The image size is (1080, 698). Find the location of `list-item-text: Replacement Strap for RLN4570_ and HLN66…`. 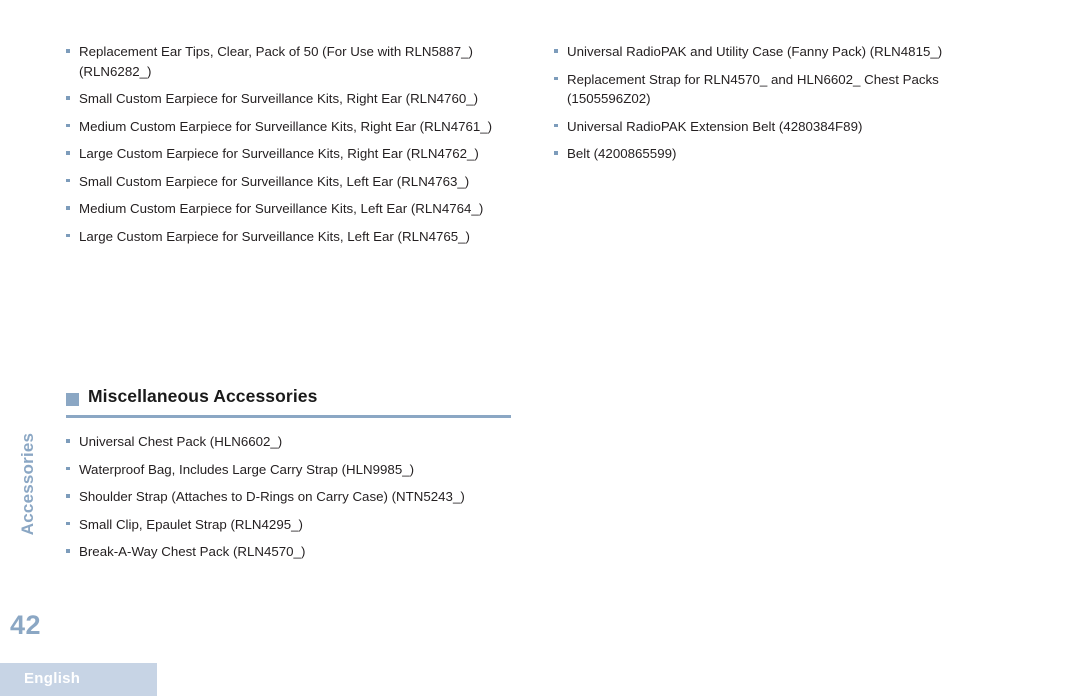

list-item-text: Replacement Strap for RLN4570_ and HLN66… is located at coordinates (753, 89).